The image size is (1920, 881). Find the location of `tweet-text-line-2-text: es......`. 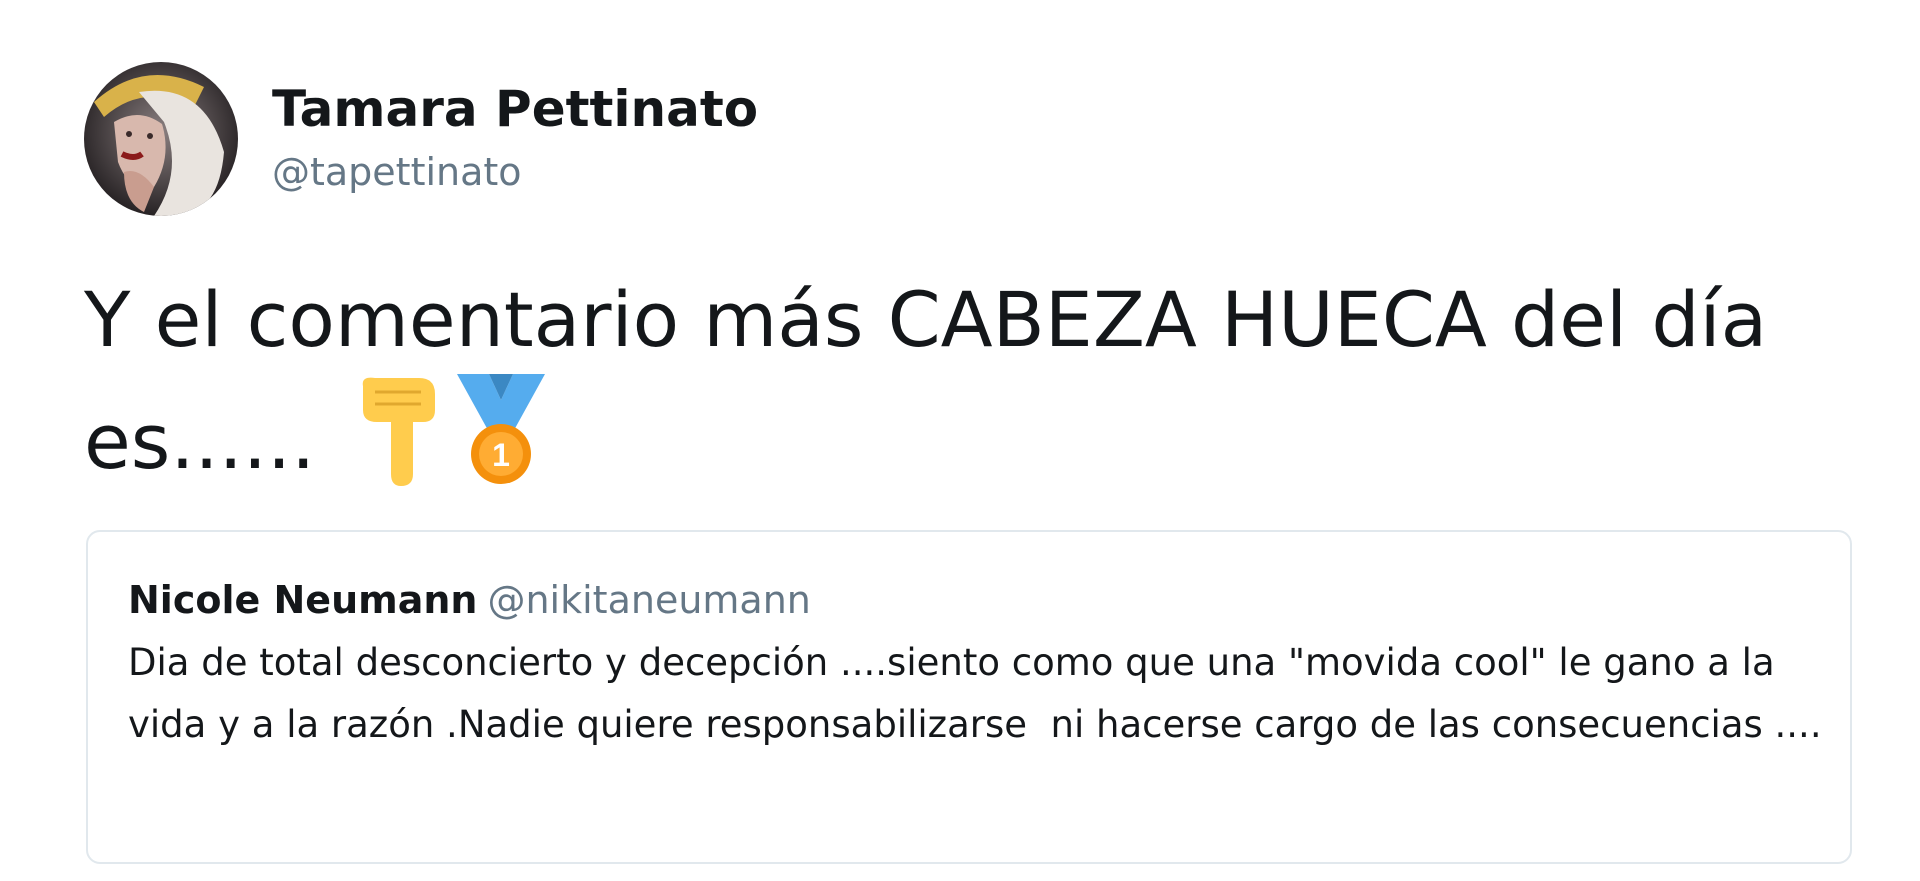

tweet-text-line-2-text: es...... is located at coordinates (200, 441).